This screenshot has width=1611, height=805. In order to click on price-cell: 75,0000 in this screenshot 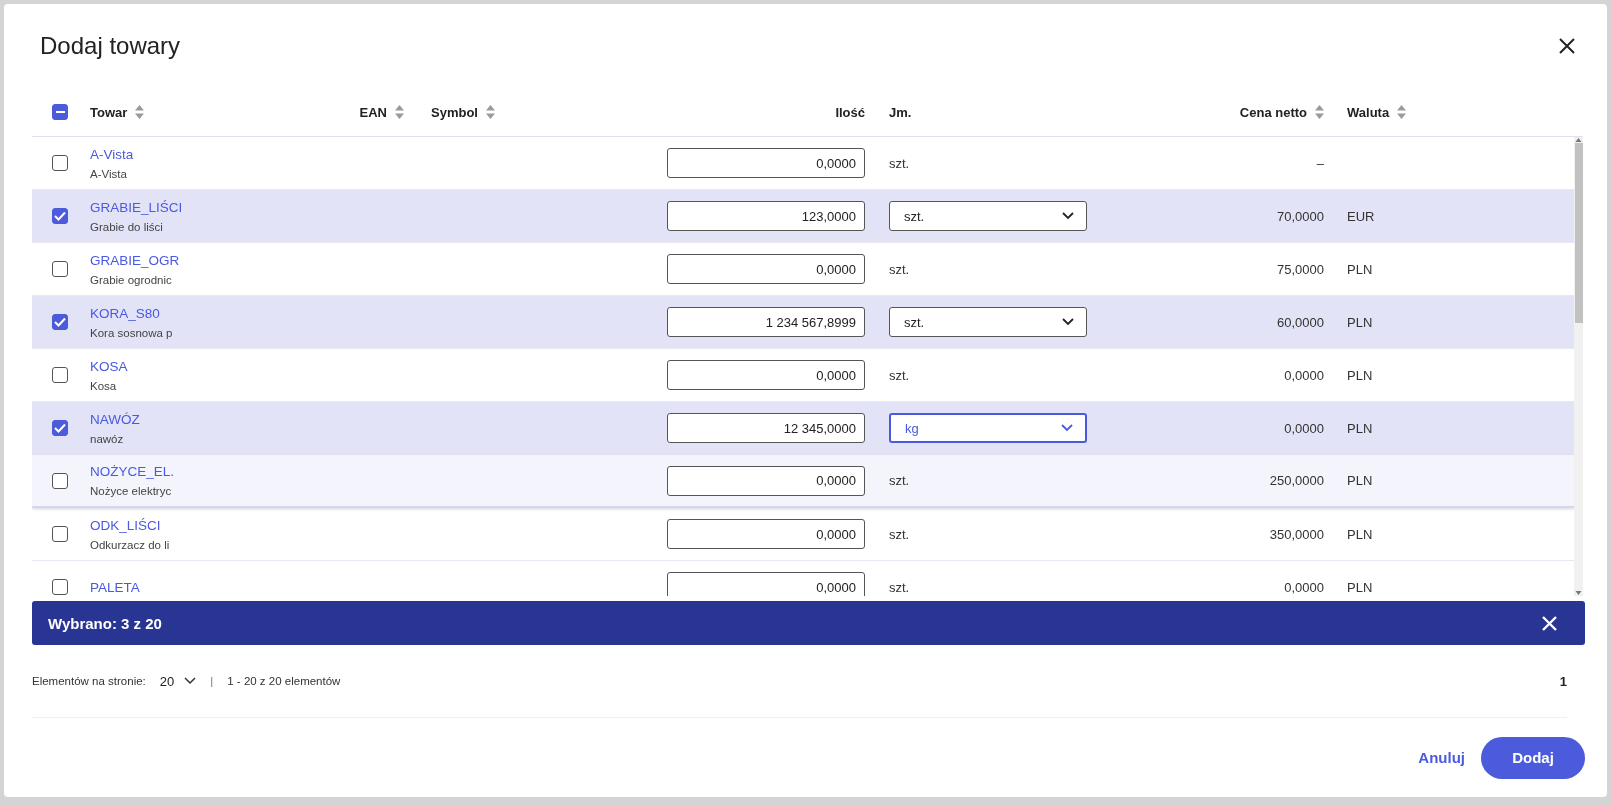, I will do `click(1300, 269)`.